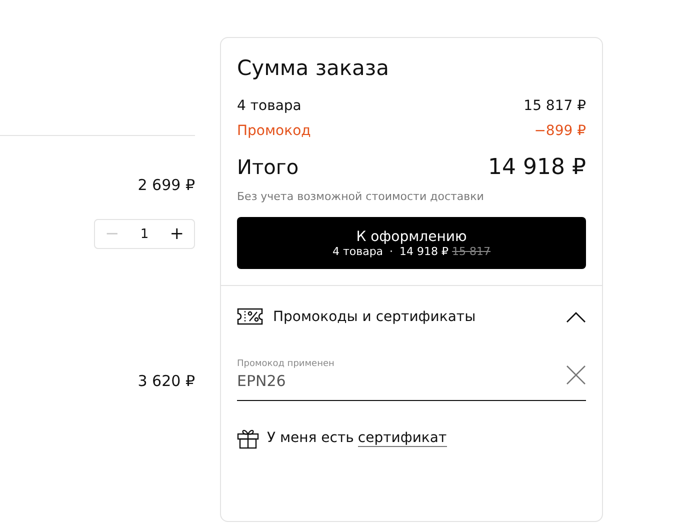 The height and width of the screenshot is (529, 696). What do you see at coordinates (313, 68) in the screenshot?
I see `summary-title: Сумма заказа` at bounding box center [313, 68].